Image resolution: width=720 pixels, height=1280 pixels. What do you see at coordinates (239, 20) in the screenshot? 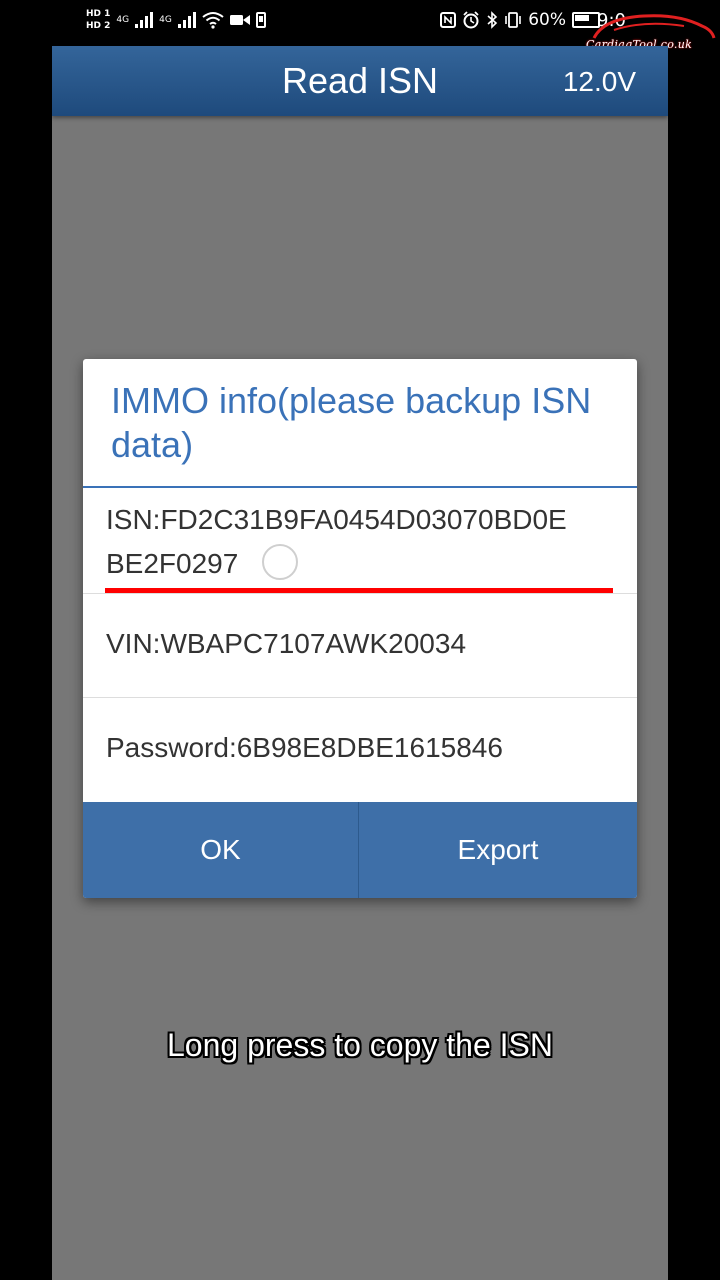
I see `video-icon` at bounding box center [239, 20].